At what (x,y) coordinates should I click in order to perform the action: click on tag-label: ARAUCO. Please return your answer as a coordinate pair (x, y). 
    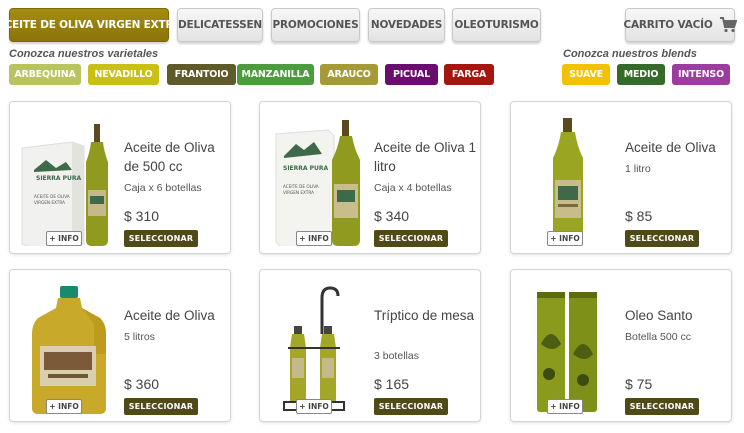
    Looking at the image, I should click on (349, 74).